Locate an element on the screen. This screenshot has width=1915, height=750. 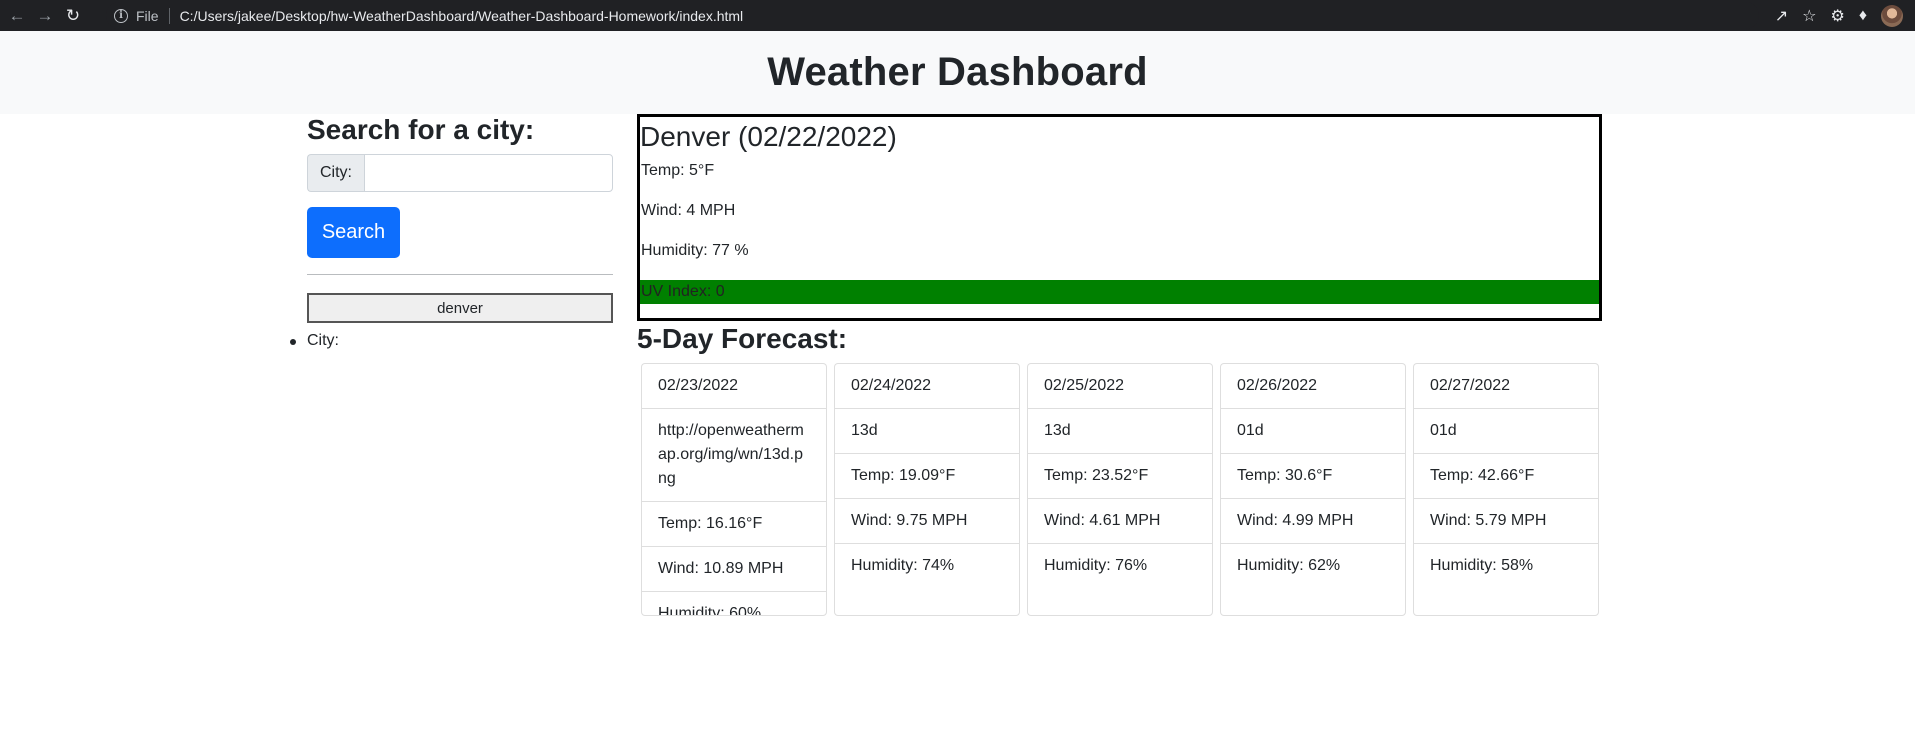
forecast-date: 02/27/2022 is located at coordinates (1506, 386).